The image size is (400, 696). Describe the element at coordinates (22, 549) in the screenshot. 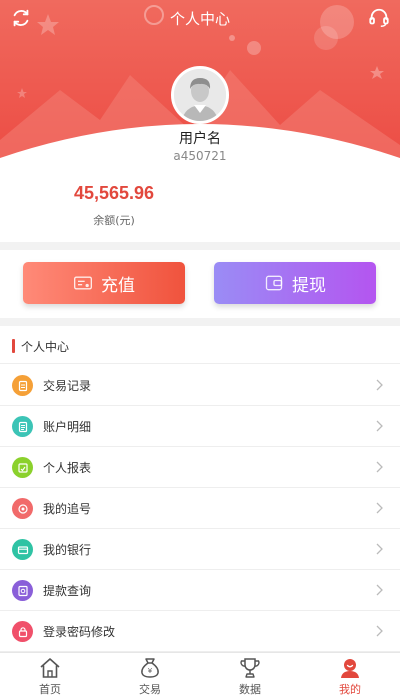

I see `bank-card-icon` at that location.